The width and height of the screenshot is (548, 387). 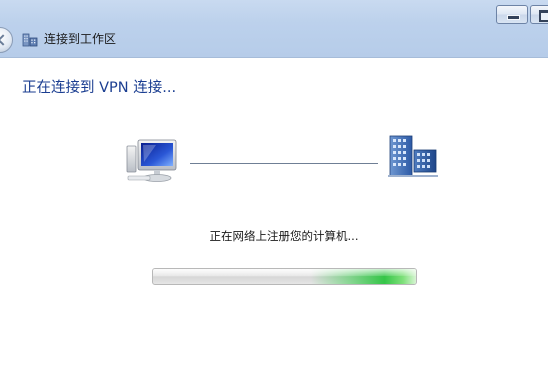 What do you see at coordinates (413, 156) in the screenshot?
I see `server-icon` at bounding box center [413, 156].